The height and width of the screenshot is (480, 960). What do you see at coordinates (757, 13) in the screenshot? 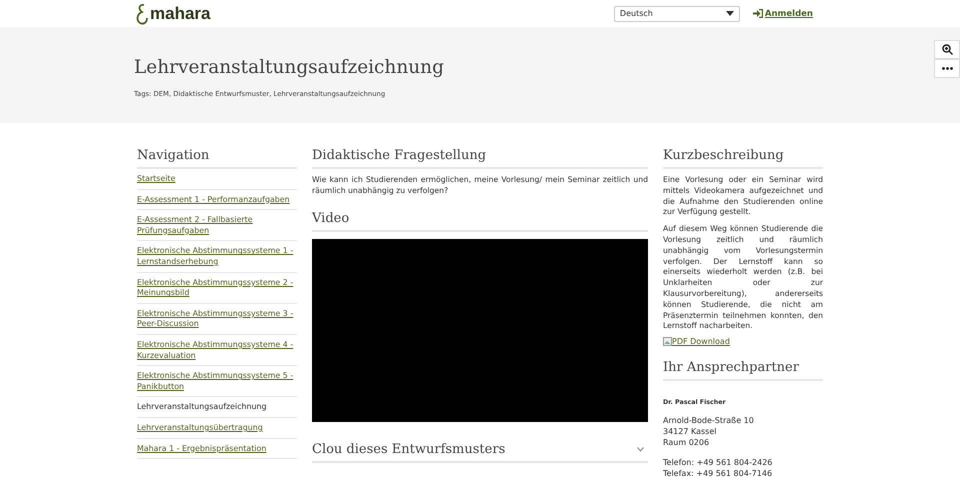
I see `login-icon` at bounding box center [757, 13].